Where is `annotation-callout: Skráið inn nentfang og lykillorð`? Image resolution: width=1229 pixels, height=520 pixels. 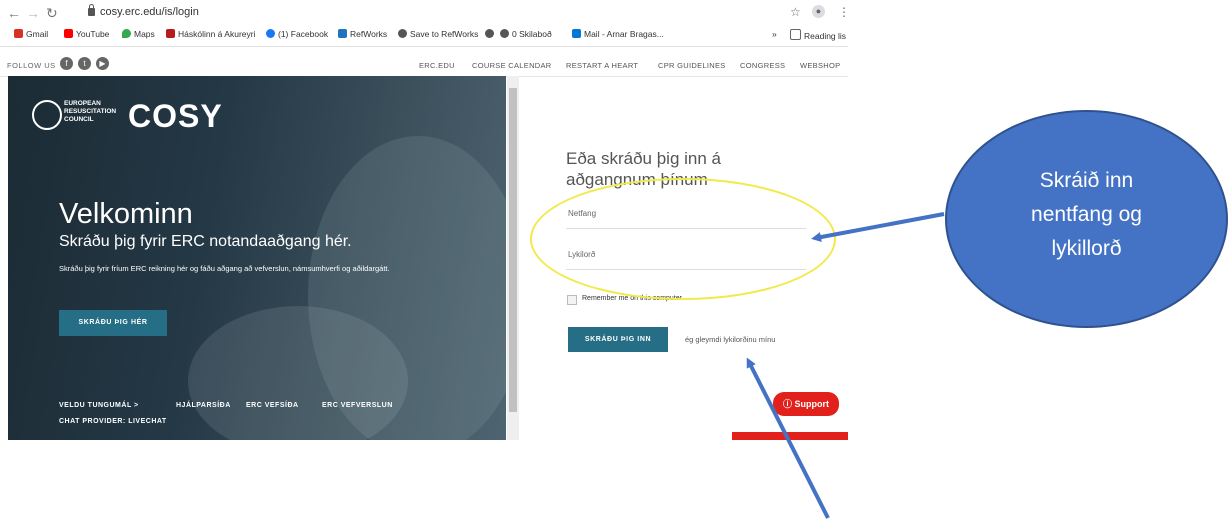 annotation-callout: Skráið inn nentfang og lykillorð is located at coordinates (1086, 219).